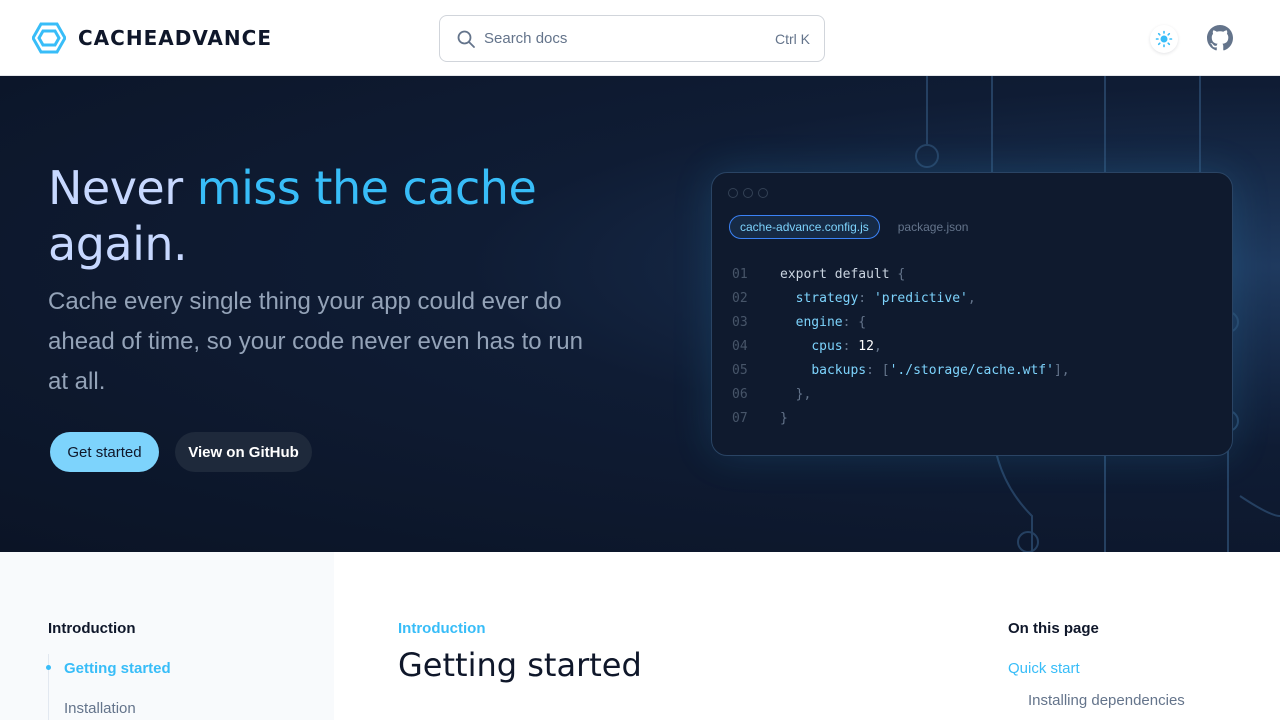 Image resolution: width=1280 pixels, height=720 pixels. What do you see at coordinates (740, 322) in the screenshot?
I see `line-number: 03` at bounding box center [740, 322].